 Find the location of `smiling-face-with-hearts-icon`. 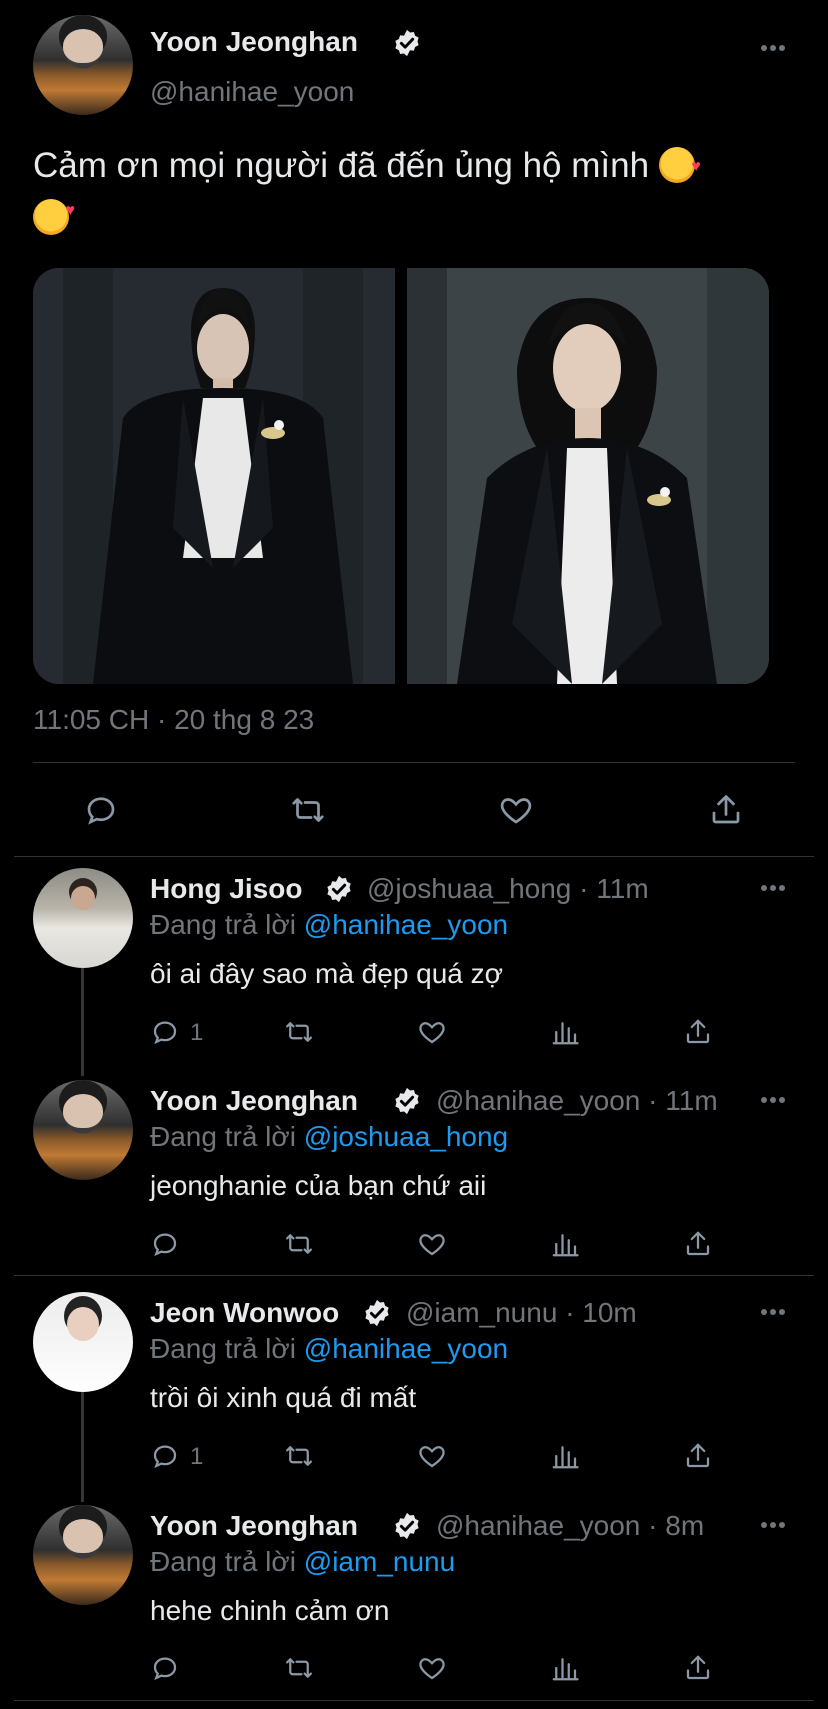

smiling-face-with-hearts-icon is located at coordinates (679, 167).